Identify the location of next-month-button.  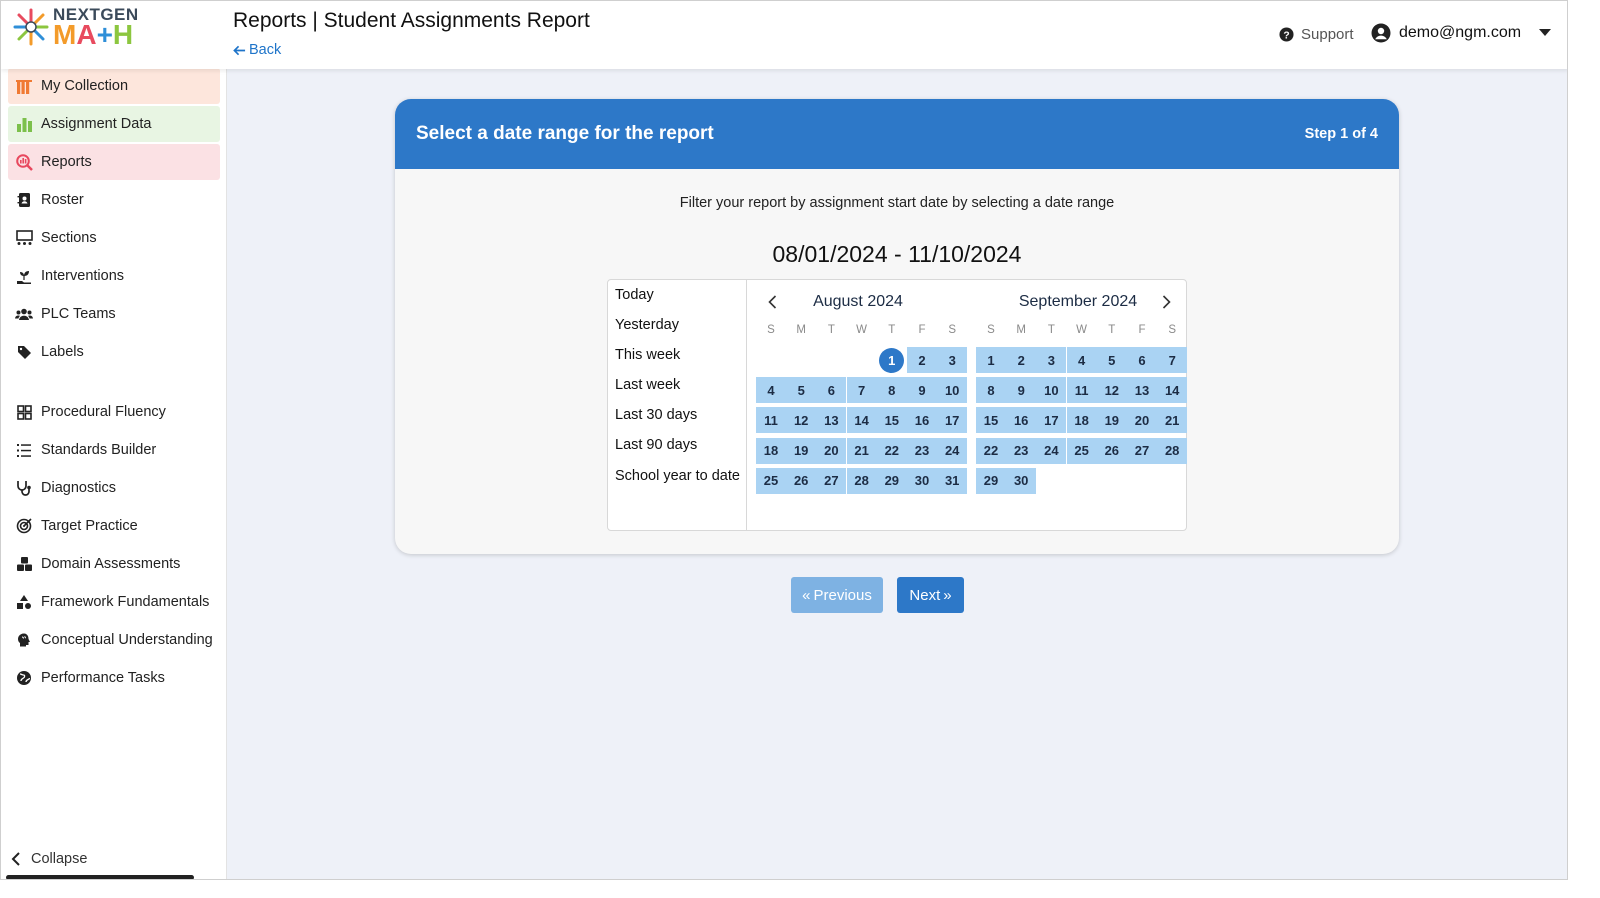
(1166, 302).